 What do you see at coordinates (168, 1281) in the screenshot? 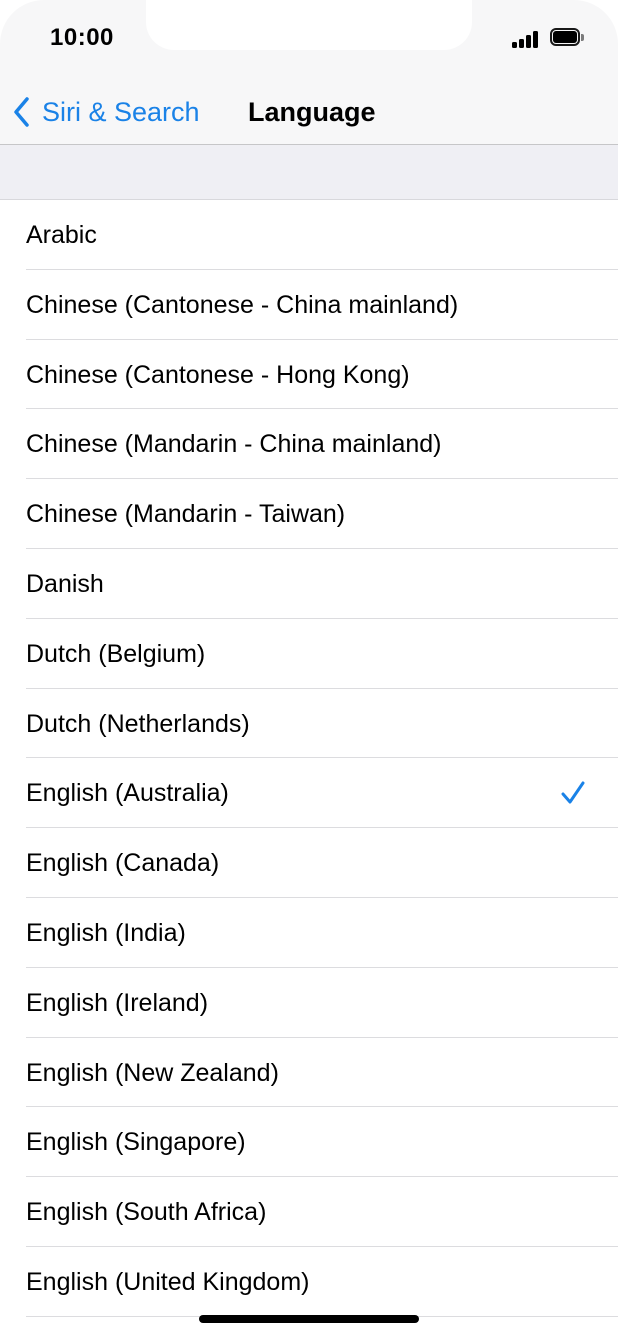
I see `language-label: English (United Kingdom)` at bounding box center [168, 1281].